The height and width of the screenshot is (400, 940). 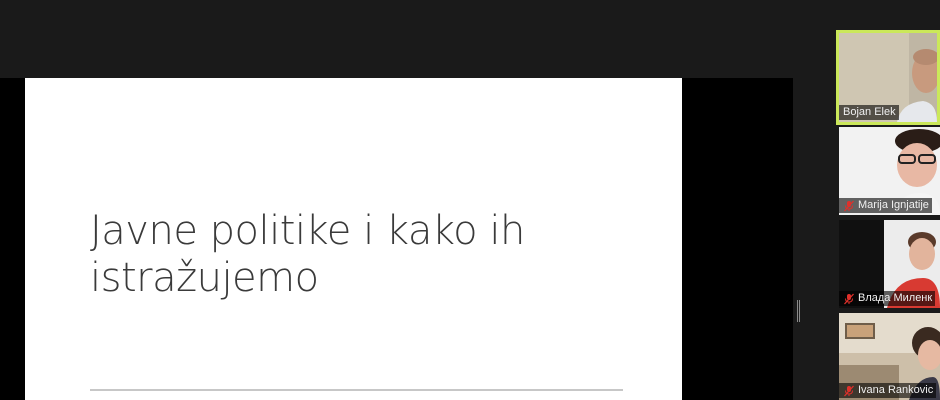 What do you see at coordinates (204, 278) in the screenshot?
I see `slide-title-line-2: istražujemo` at bounding box center [204, 278].